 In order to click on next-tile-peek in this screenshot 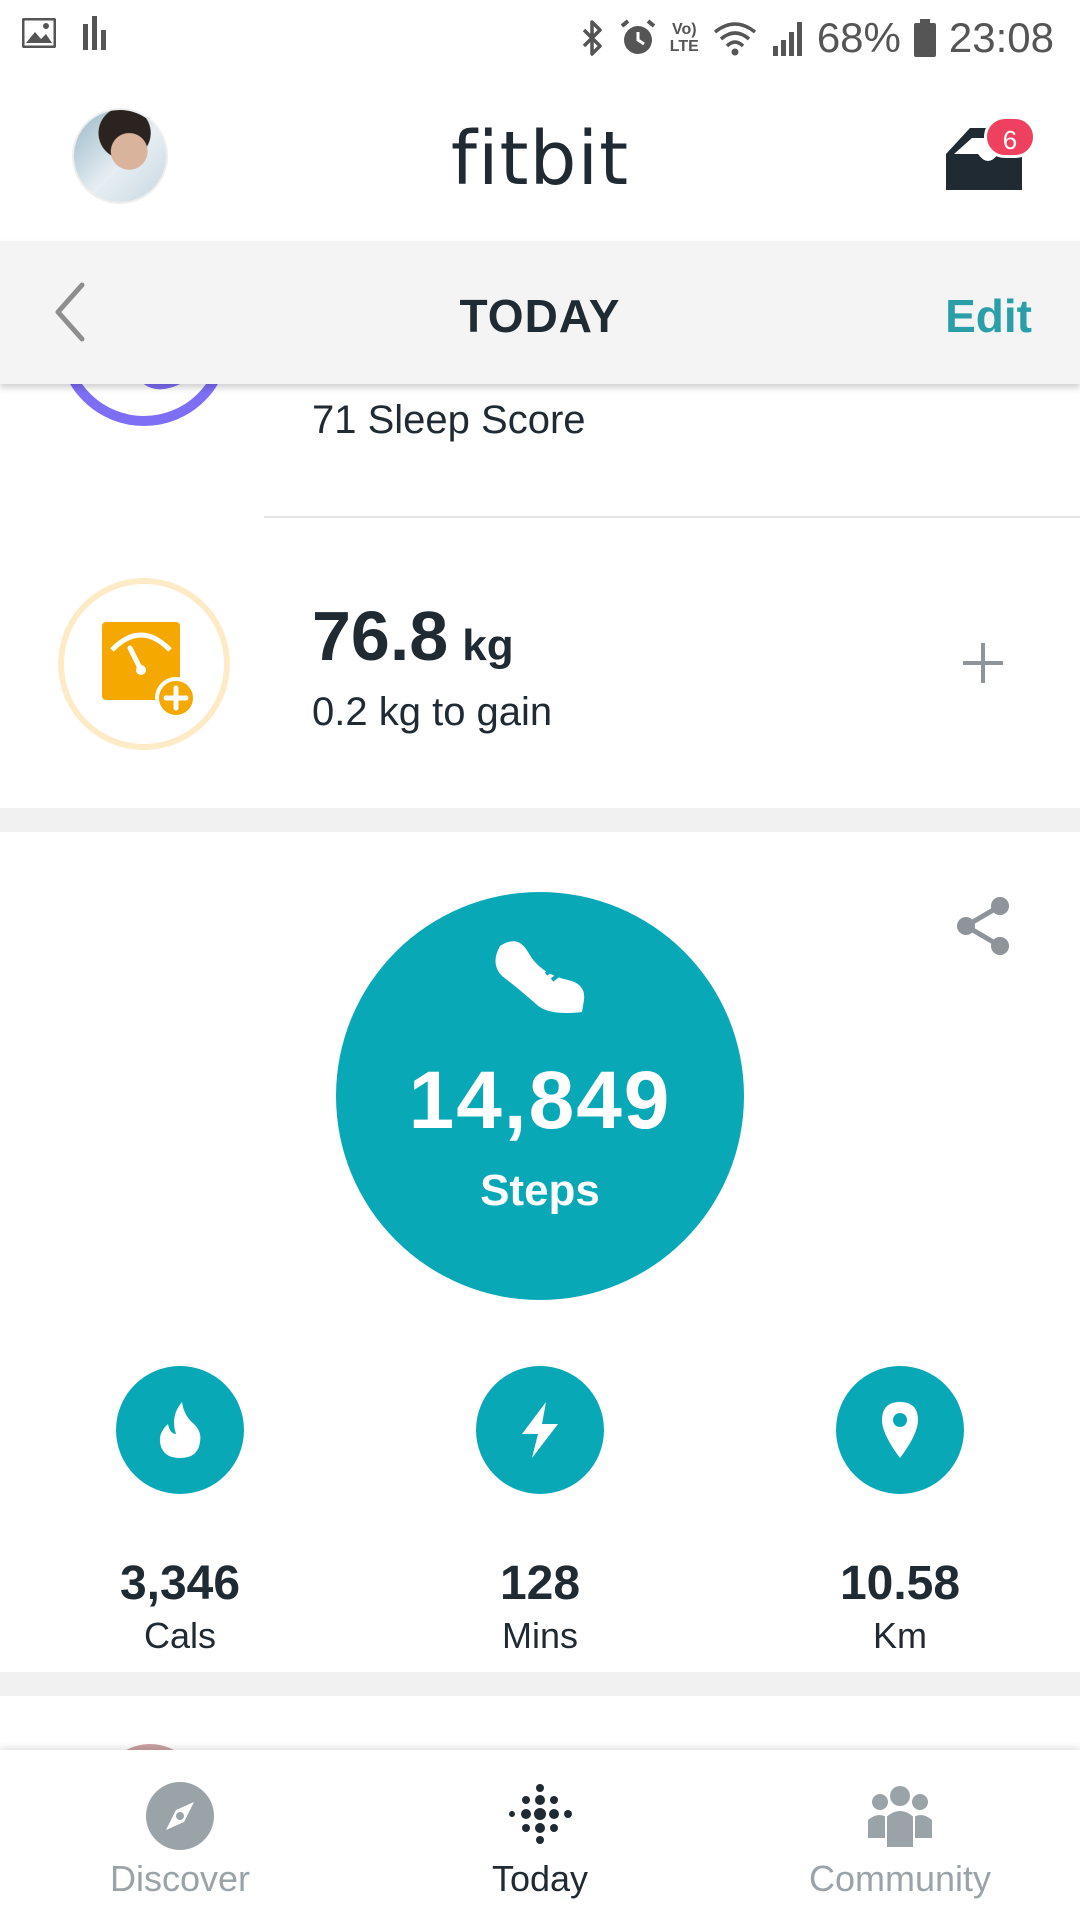, I will do `click(540, 1723)`.